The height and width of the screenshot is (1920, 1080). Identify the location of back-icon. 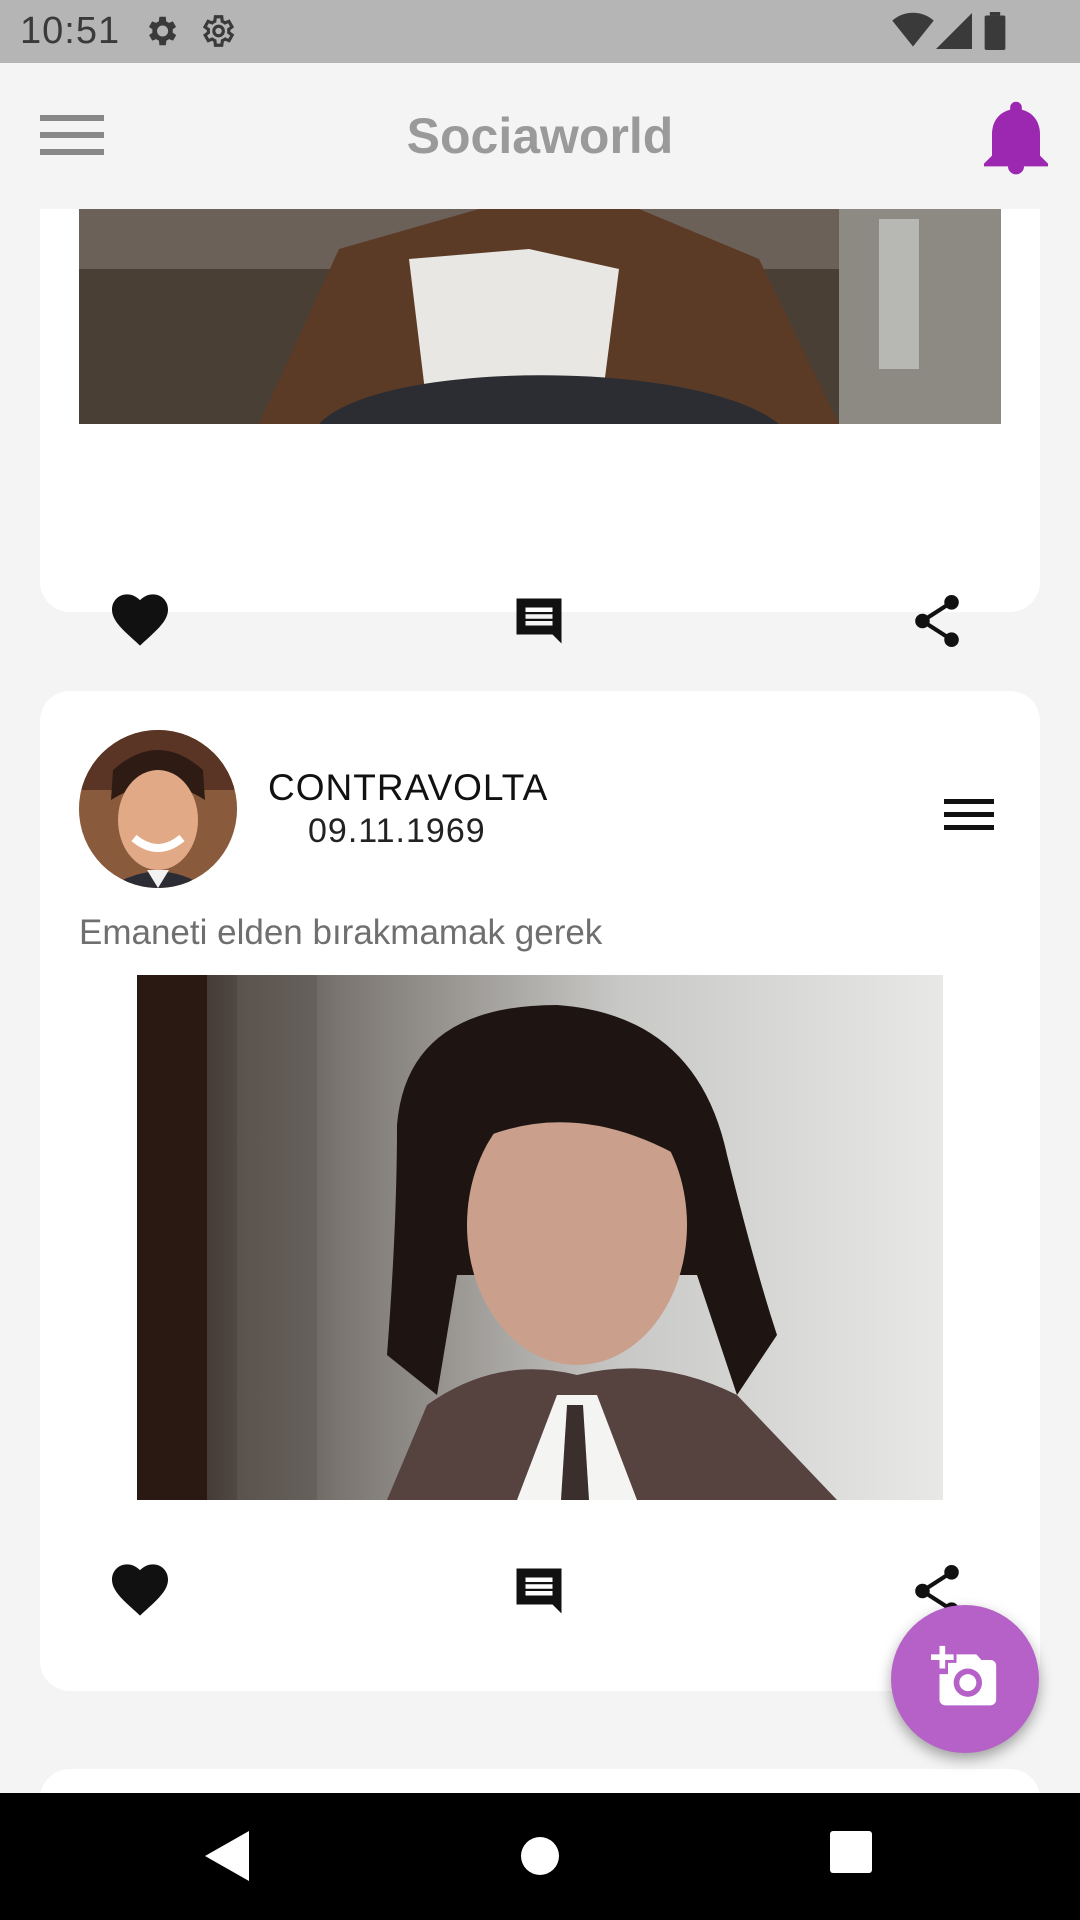
(227, 1858).